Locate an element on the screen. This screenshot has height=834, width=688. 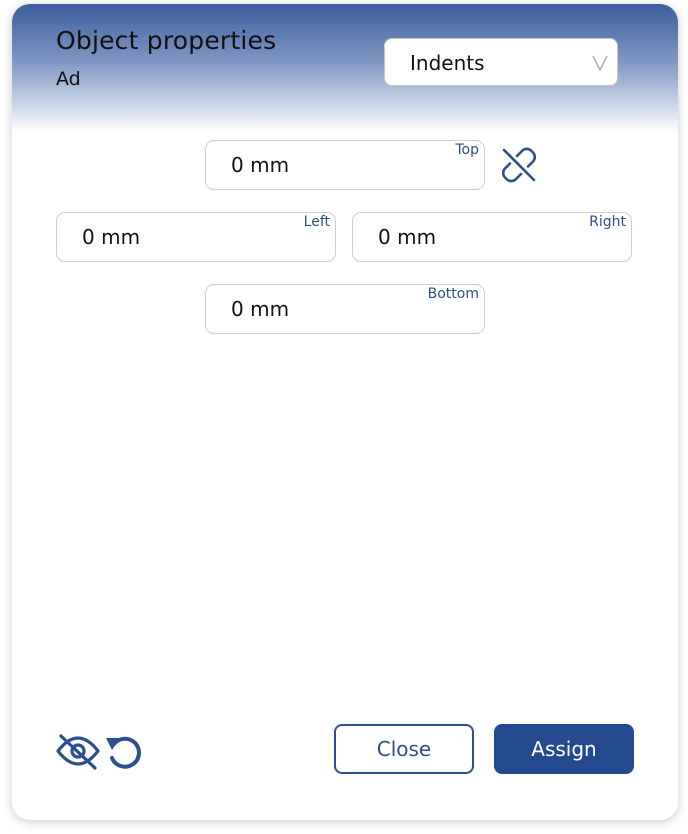
indent-left-value: 0 mm is located at coordinates (111, 237).